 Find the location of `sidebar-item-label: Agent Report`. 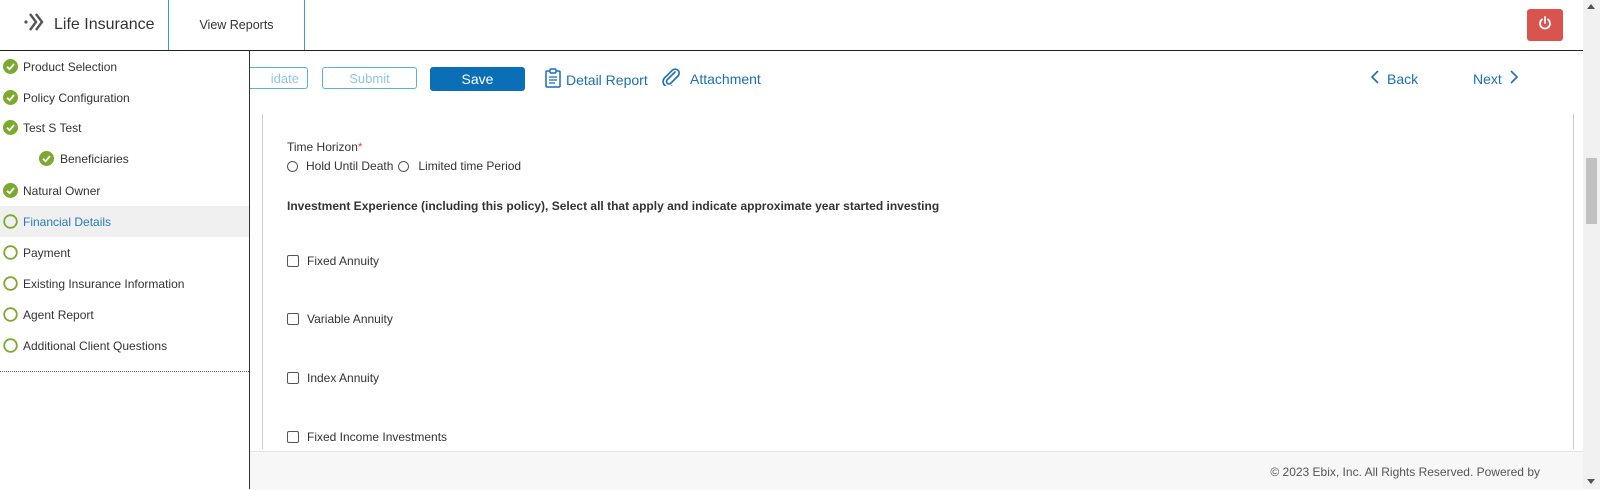

sidebar-item-label: Agent Report is located at coordinates (58, 315).